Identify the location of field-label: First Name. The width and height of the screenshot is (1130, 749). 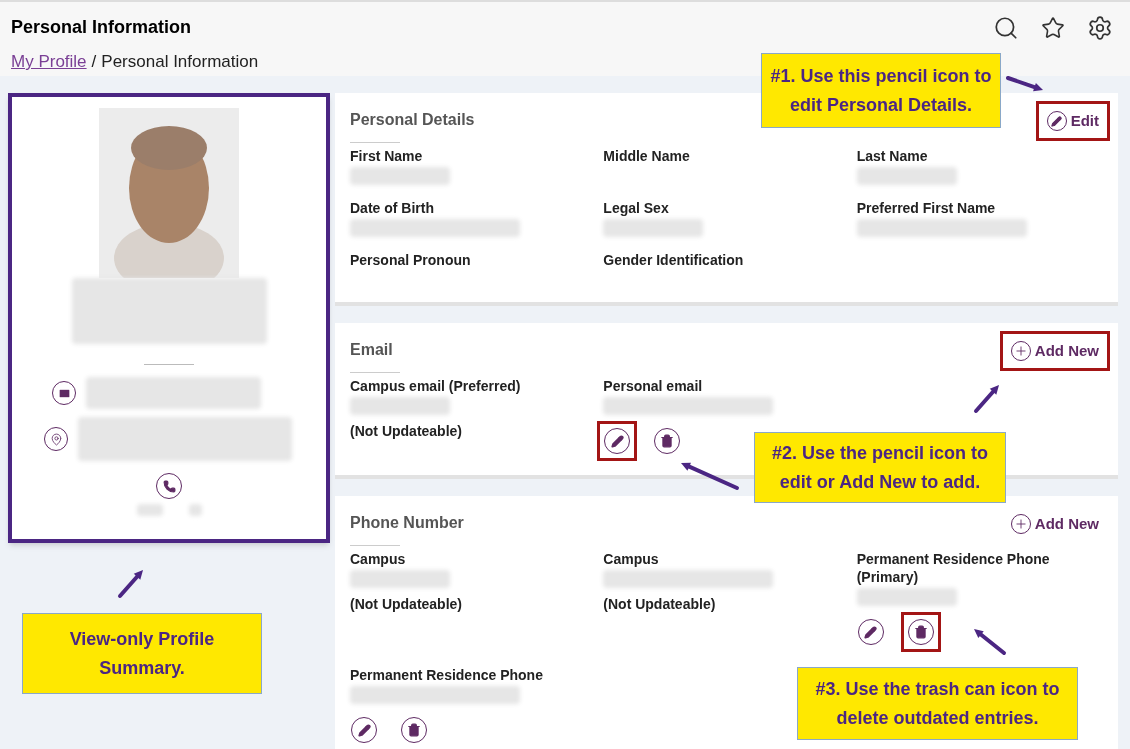
(387, 156).